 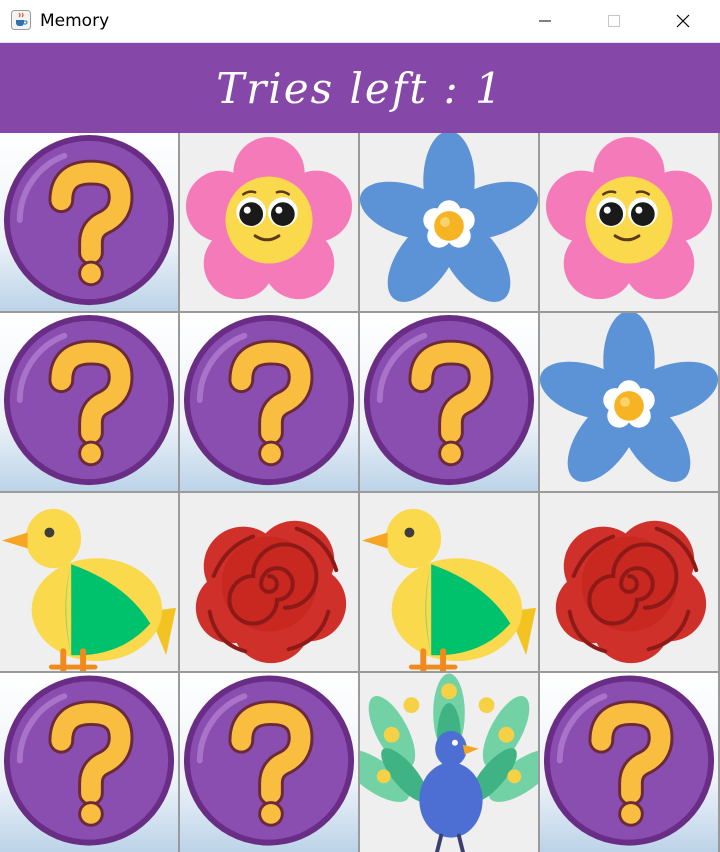 I want to click on java-cup-icon, so click(x=21, y=20).